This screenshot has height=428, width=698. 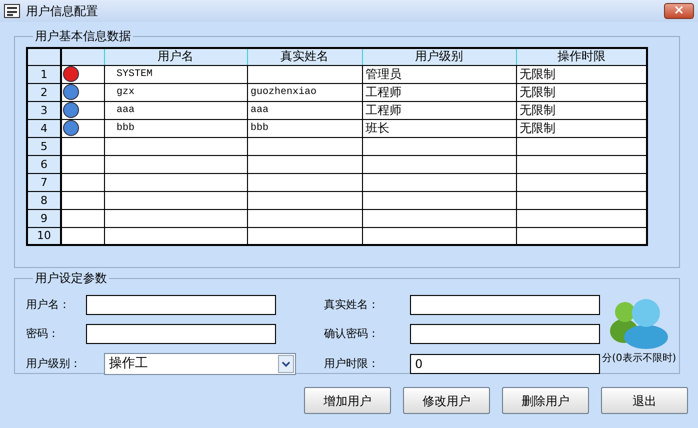 I want to click on column-header: 真实姓名, so click(x=304, y=56).